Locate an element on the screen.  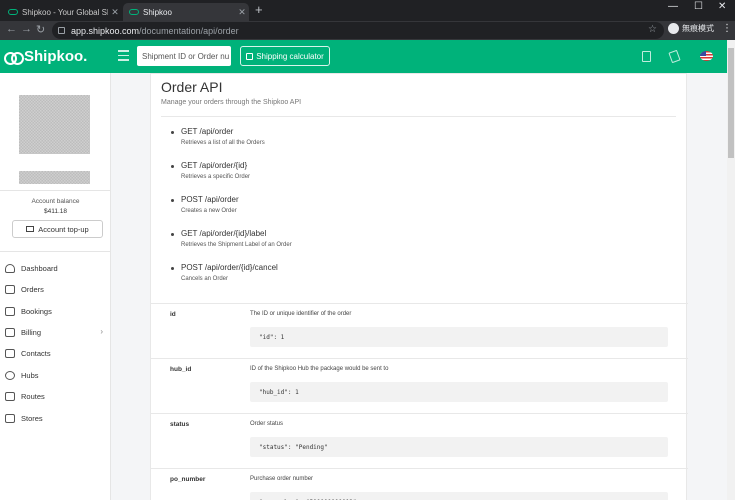
field-description: Order status is located at coordinates (267, 424).